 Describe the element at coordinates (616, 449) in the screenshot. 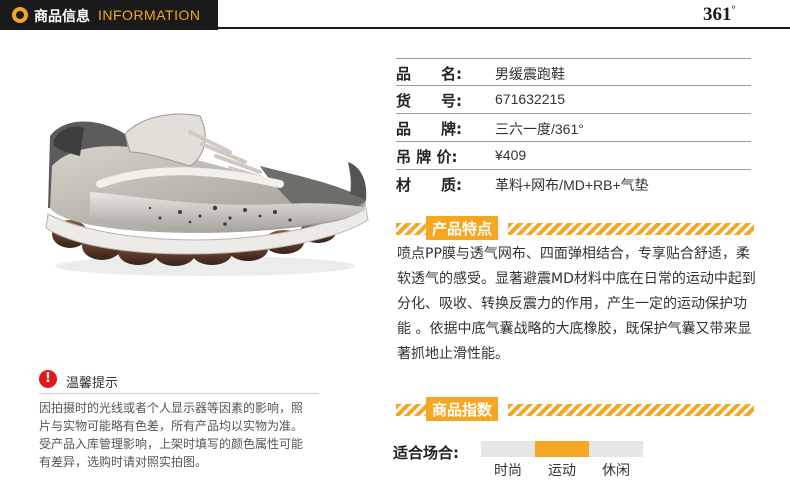

I see `occasion-bar-casual` at that location.